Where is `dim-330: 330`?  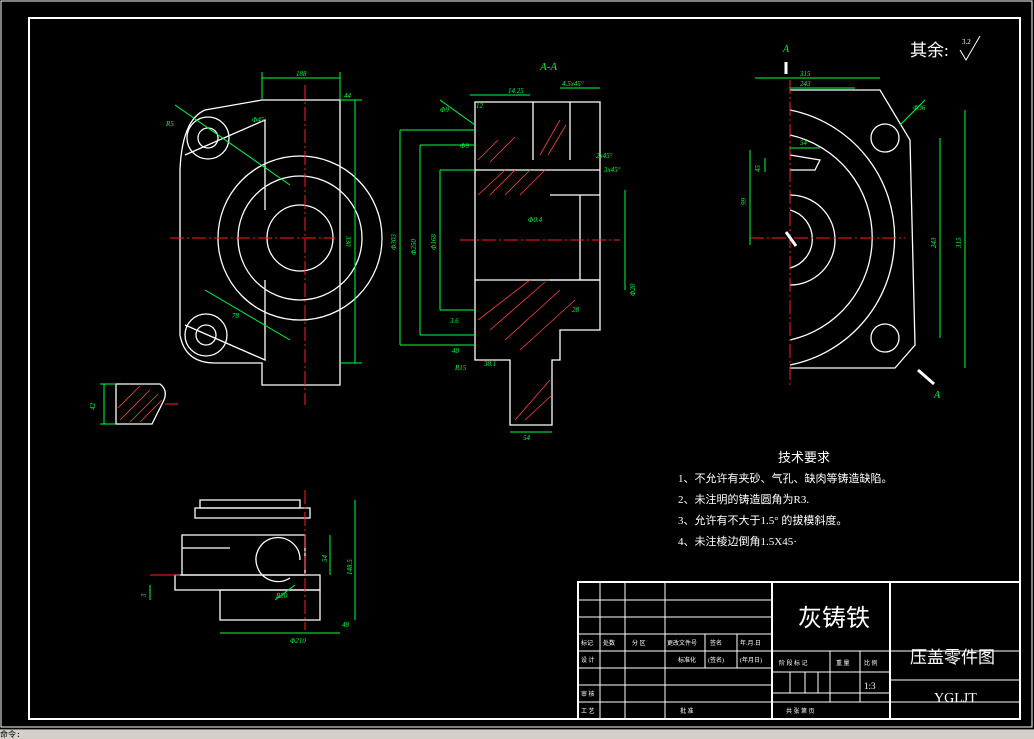 dim-330: 330 is located at coordinates (348, 241).